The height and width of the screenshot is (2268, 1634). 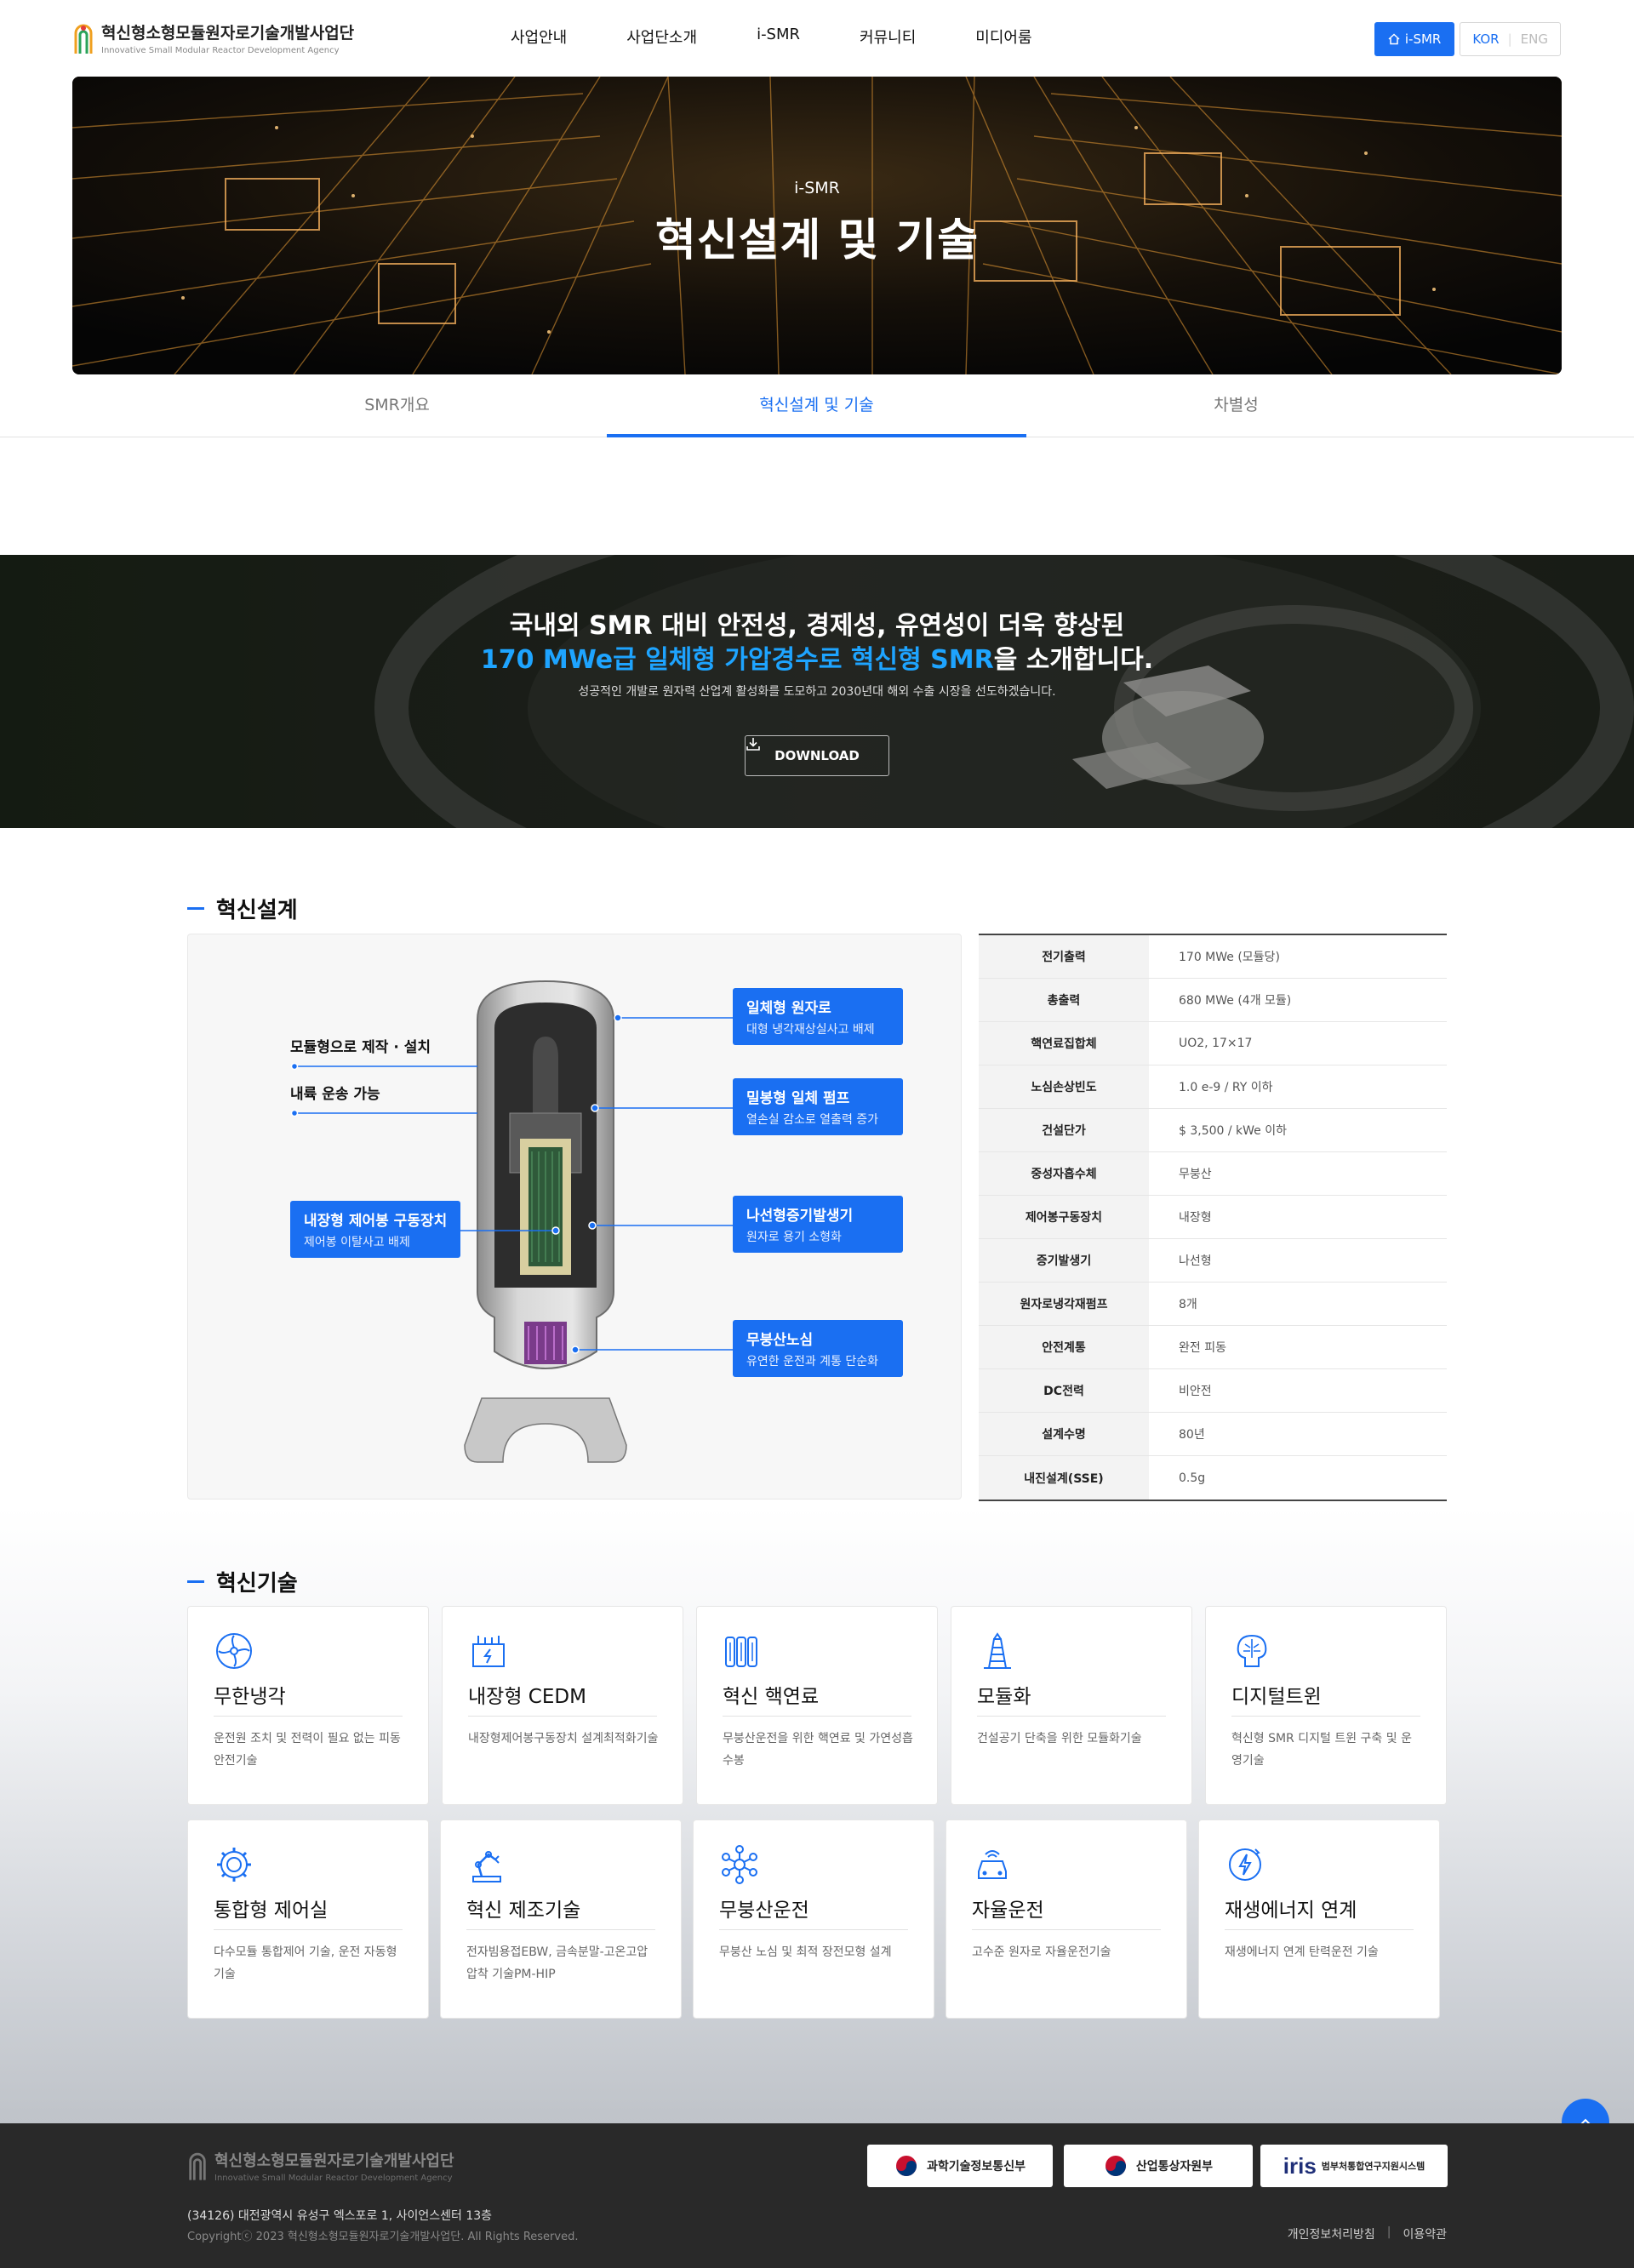 I want to click on tech-card-description: 운전원 조치 및 전력이 필요 없는 피동안전기술, so click(x=307, y=1750).